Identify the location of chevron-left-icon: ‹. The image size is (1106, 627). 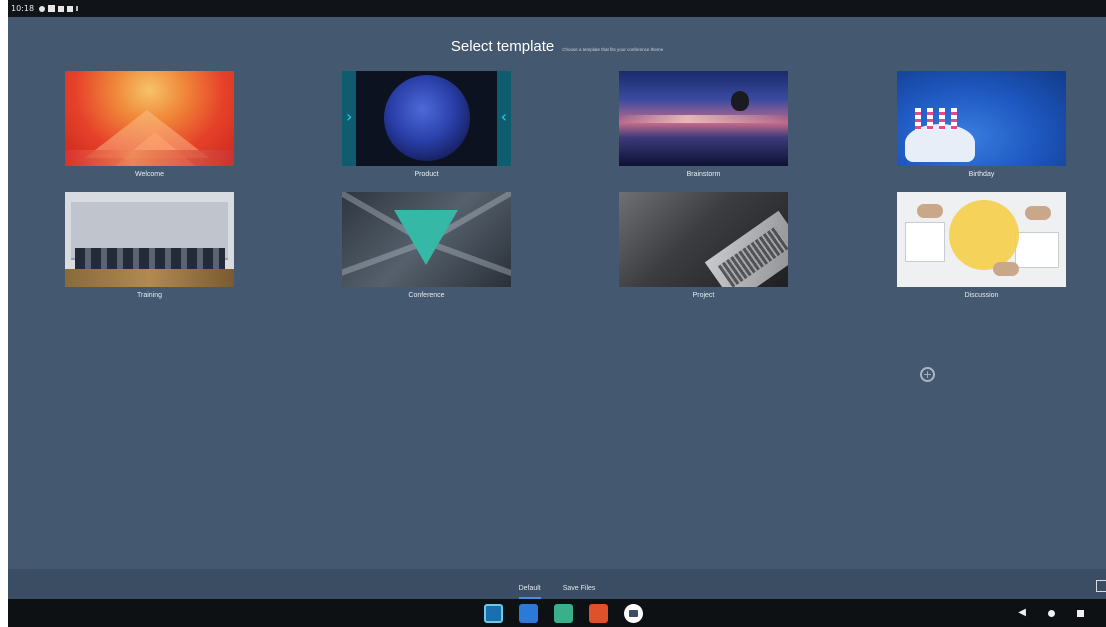
(503, 116).